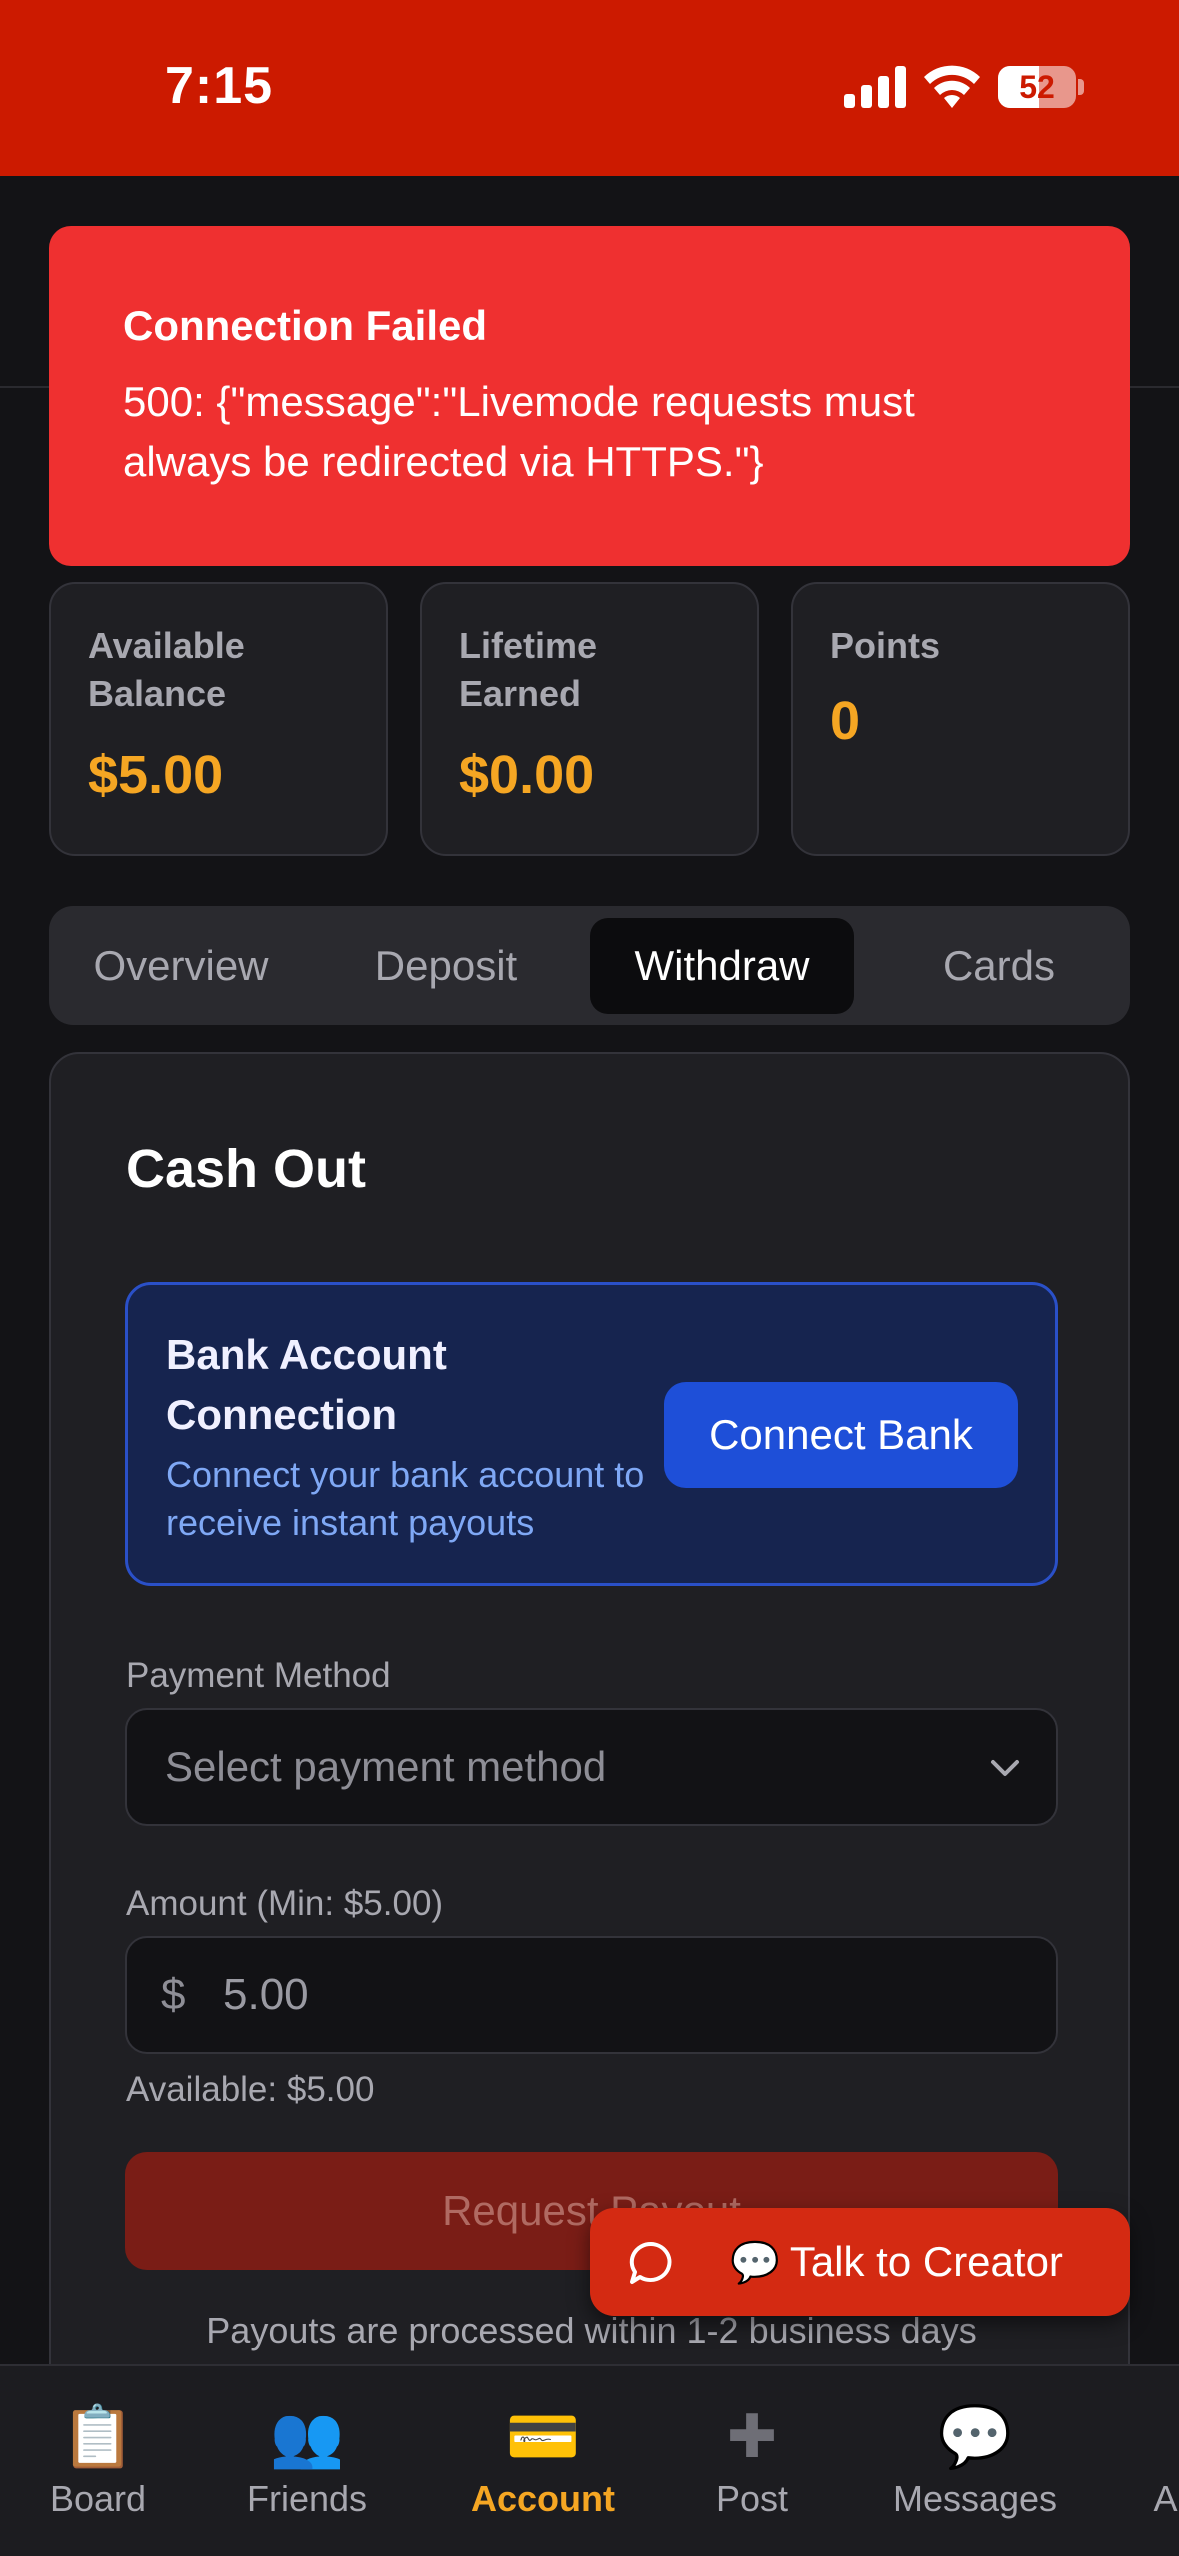  What do you see at coordinates (841, 1435) in the screenshot?
I see `connect-bank-button: Connect Bank` at bounding box center [841, 1435].